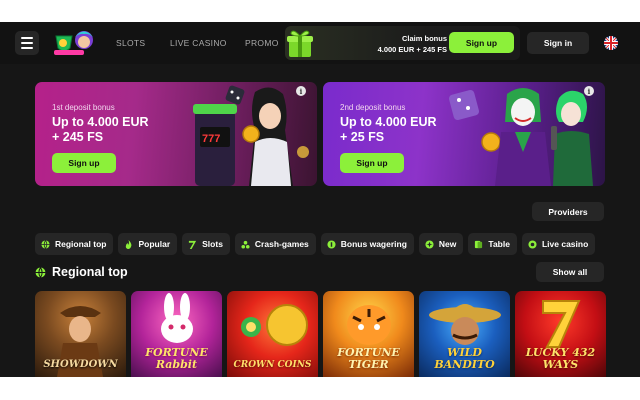  Describe the element at coordinates (520, 137) in the screenshot. I see `joker-characters-illustration` at that location.